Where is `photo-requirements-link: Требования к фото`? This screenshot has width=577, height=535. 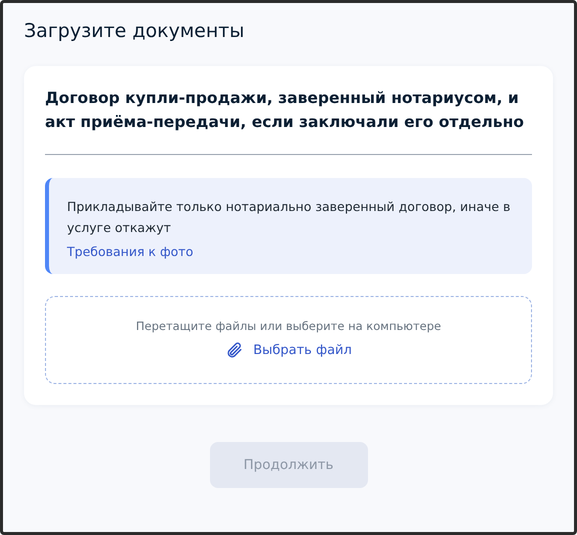 photo-requirements-link: Требования к фото is located at coordinates (130, 251).